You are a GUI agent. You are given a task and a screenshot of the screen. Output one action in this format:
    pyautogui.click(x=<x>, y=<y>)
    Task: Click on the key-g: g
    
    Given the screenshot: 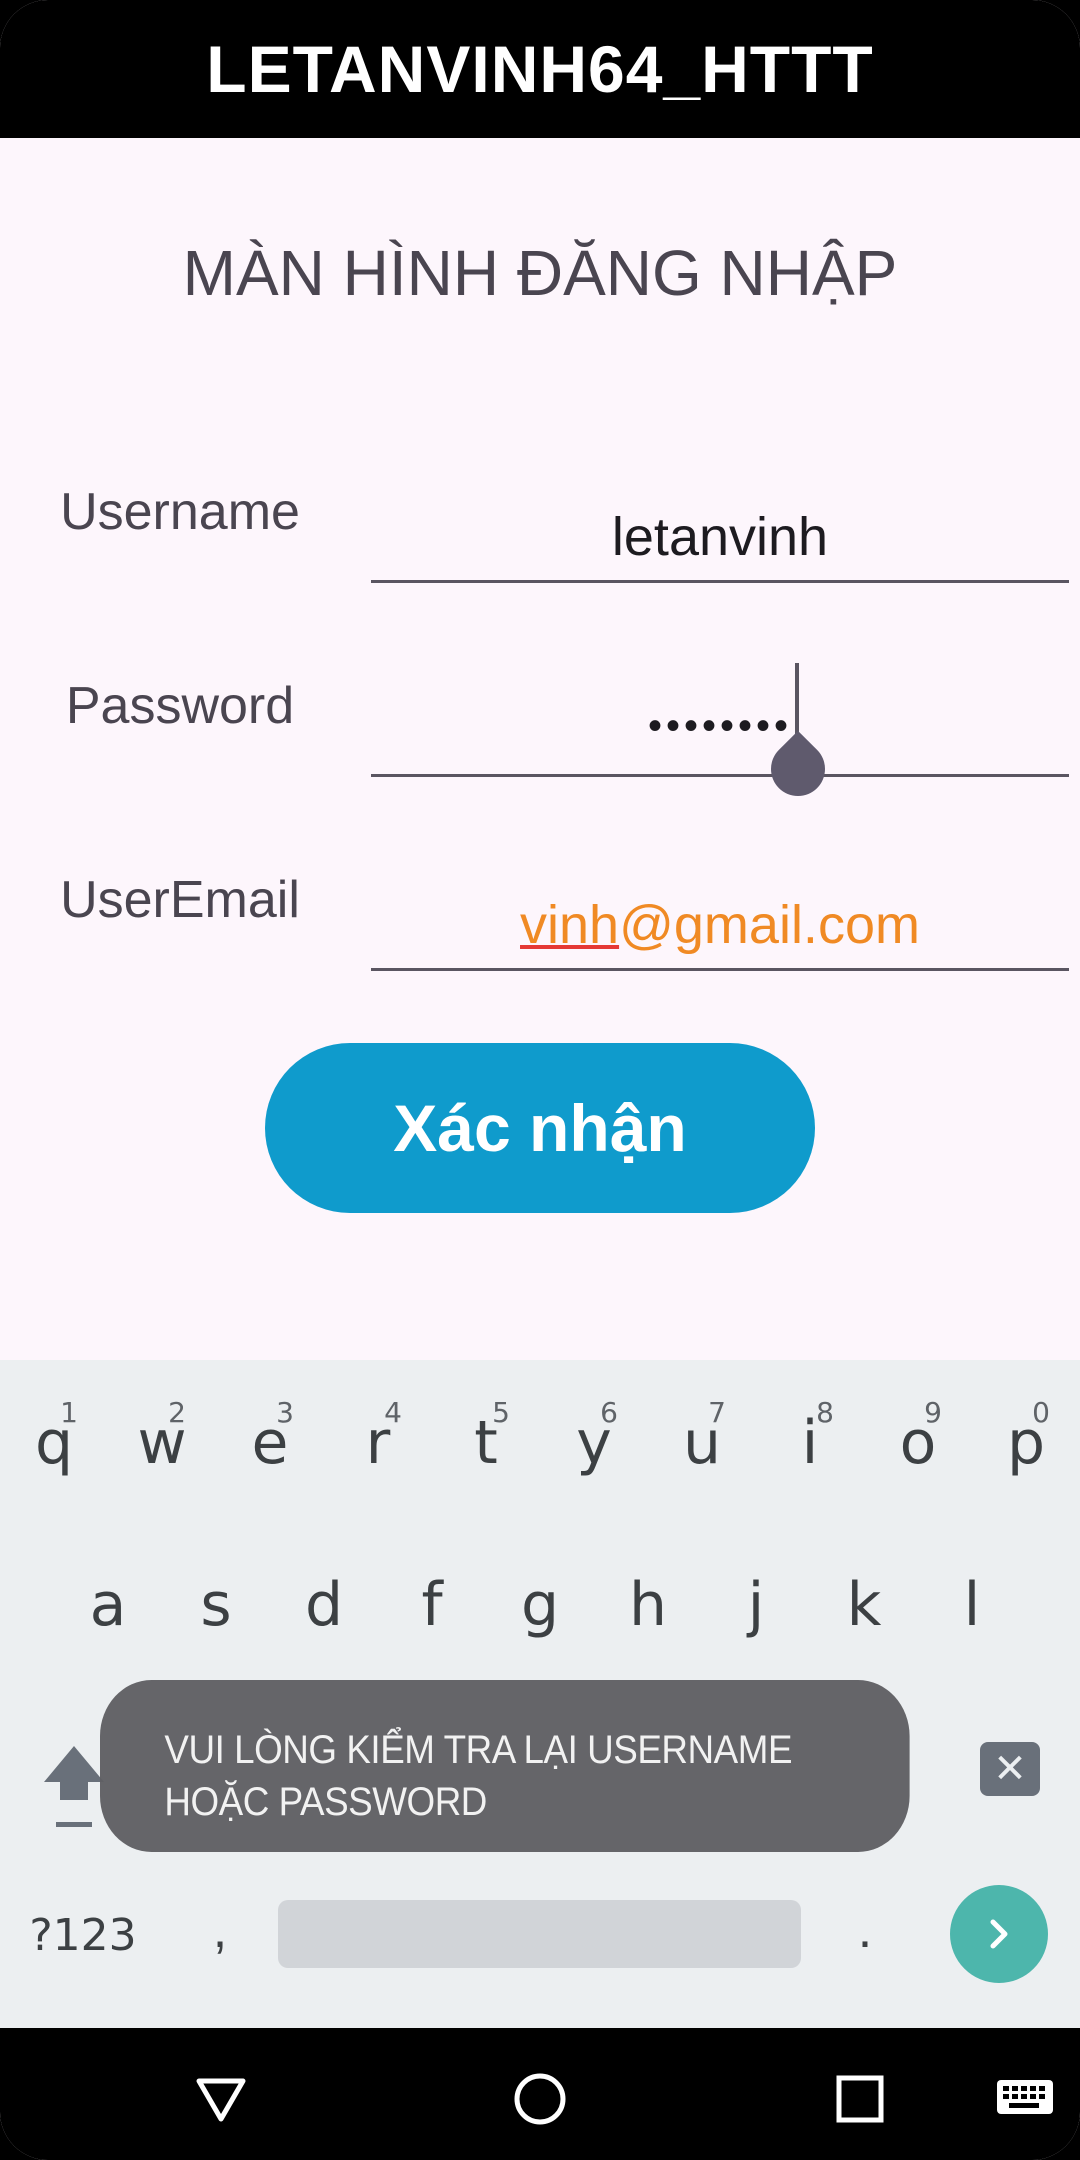 What is the action you would take?
    pyautogui.click(x=540, y=1605)
    